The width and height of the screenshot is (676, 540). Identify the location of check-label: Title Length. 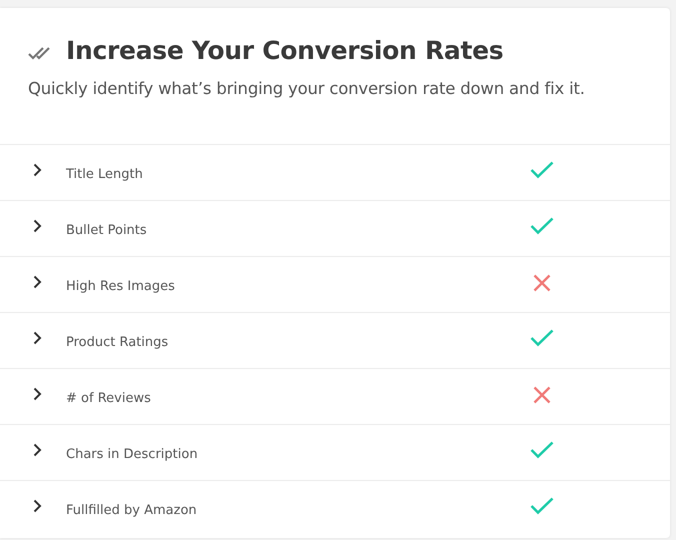
(105, 174).